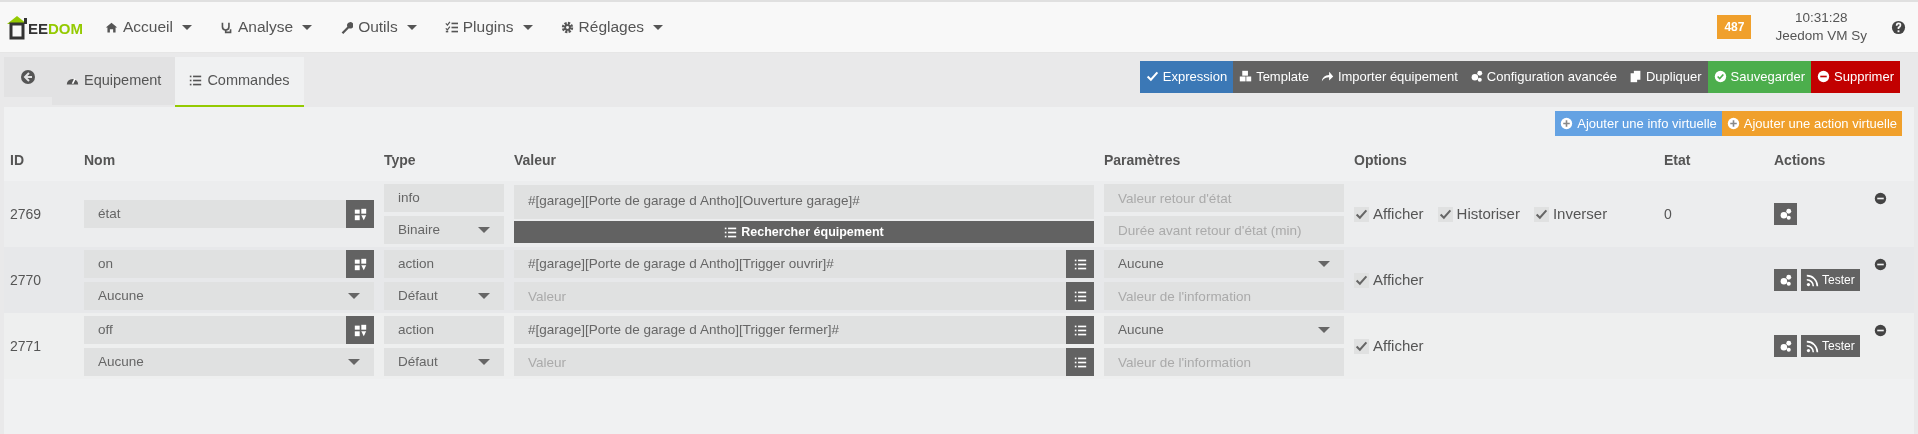 This screenshot has width=1918, height=434. What do you see at coordinates (790, 330) in the screenshot?
I see `value-field: #[garage][Porte de garage d Antho][Trigger fermer]#` at bounding box center [790, 330].